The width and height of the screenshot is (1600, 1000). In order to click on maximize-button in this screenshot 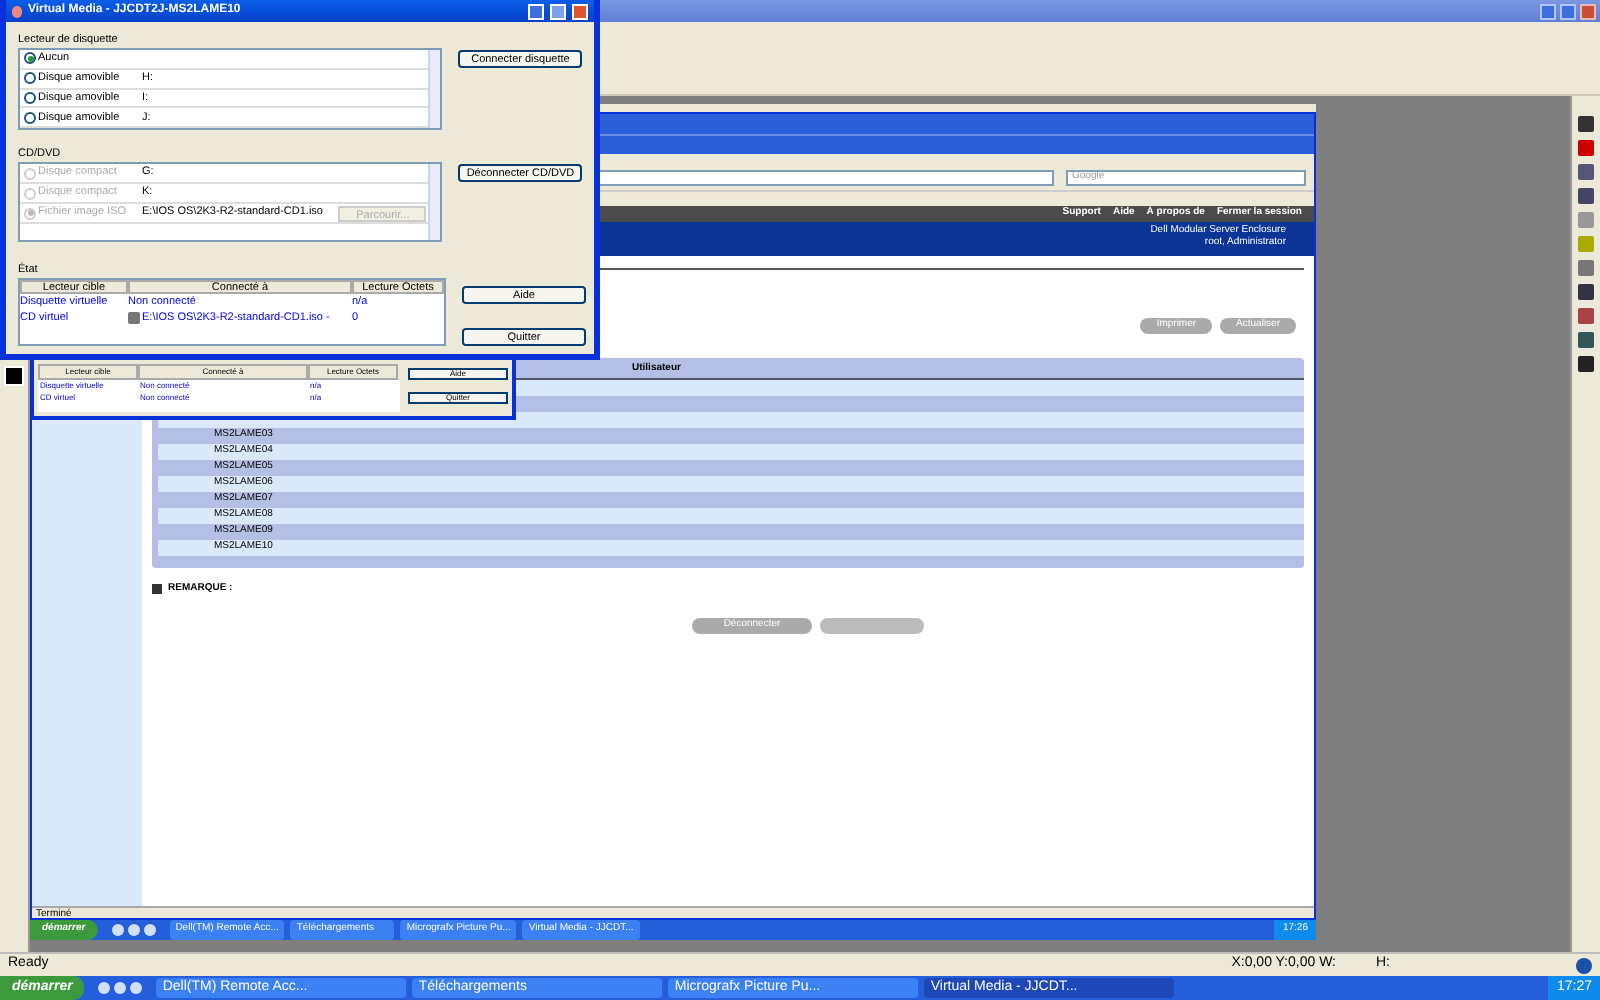, I will do `click(558, 11)`.